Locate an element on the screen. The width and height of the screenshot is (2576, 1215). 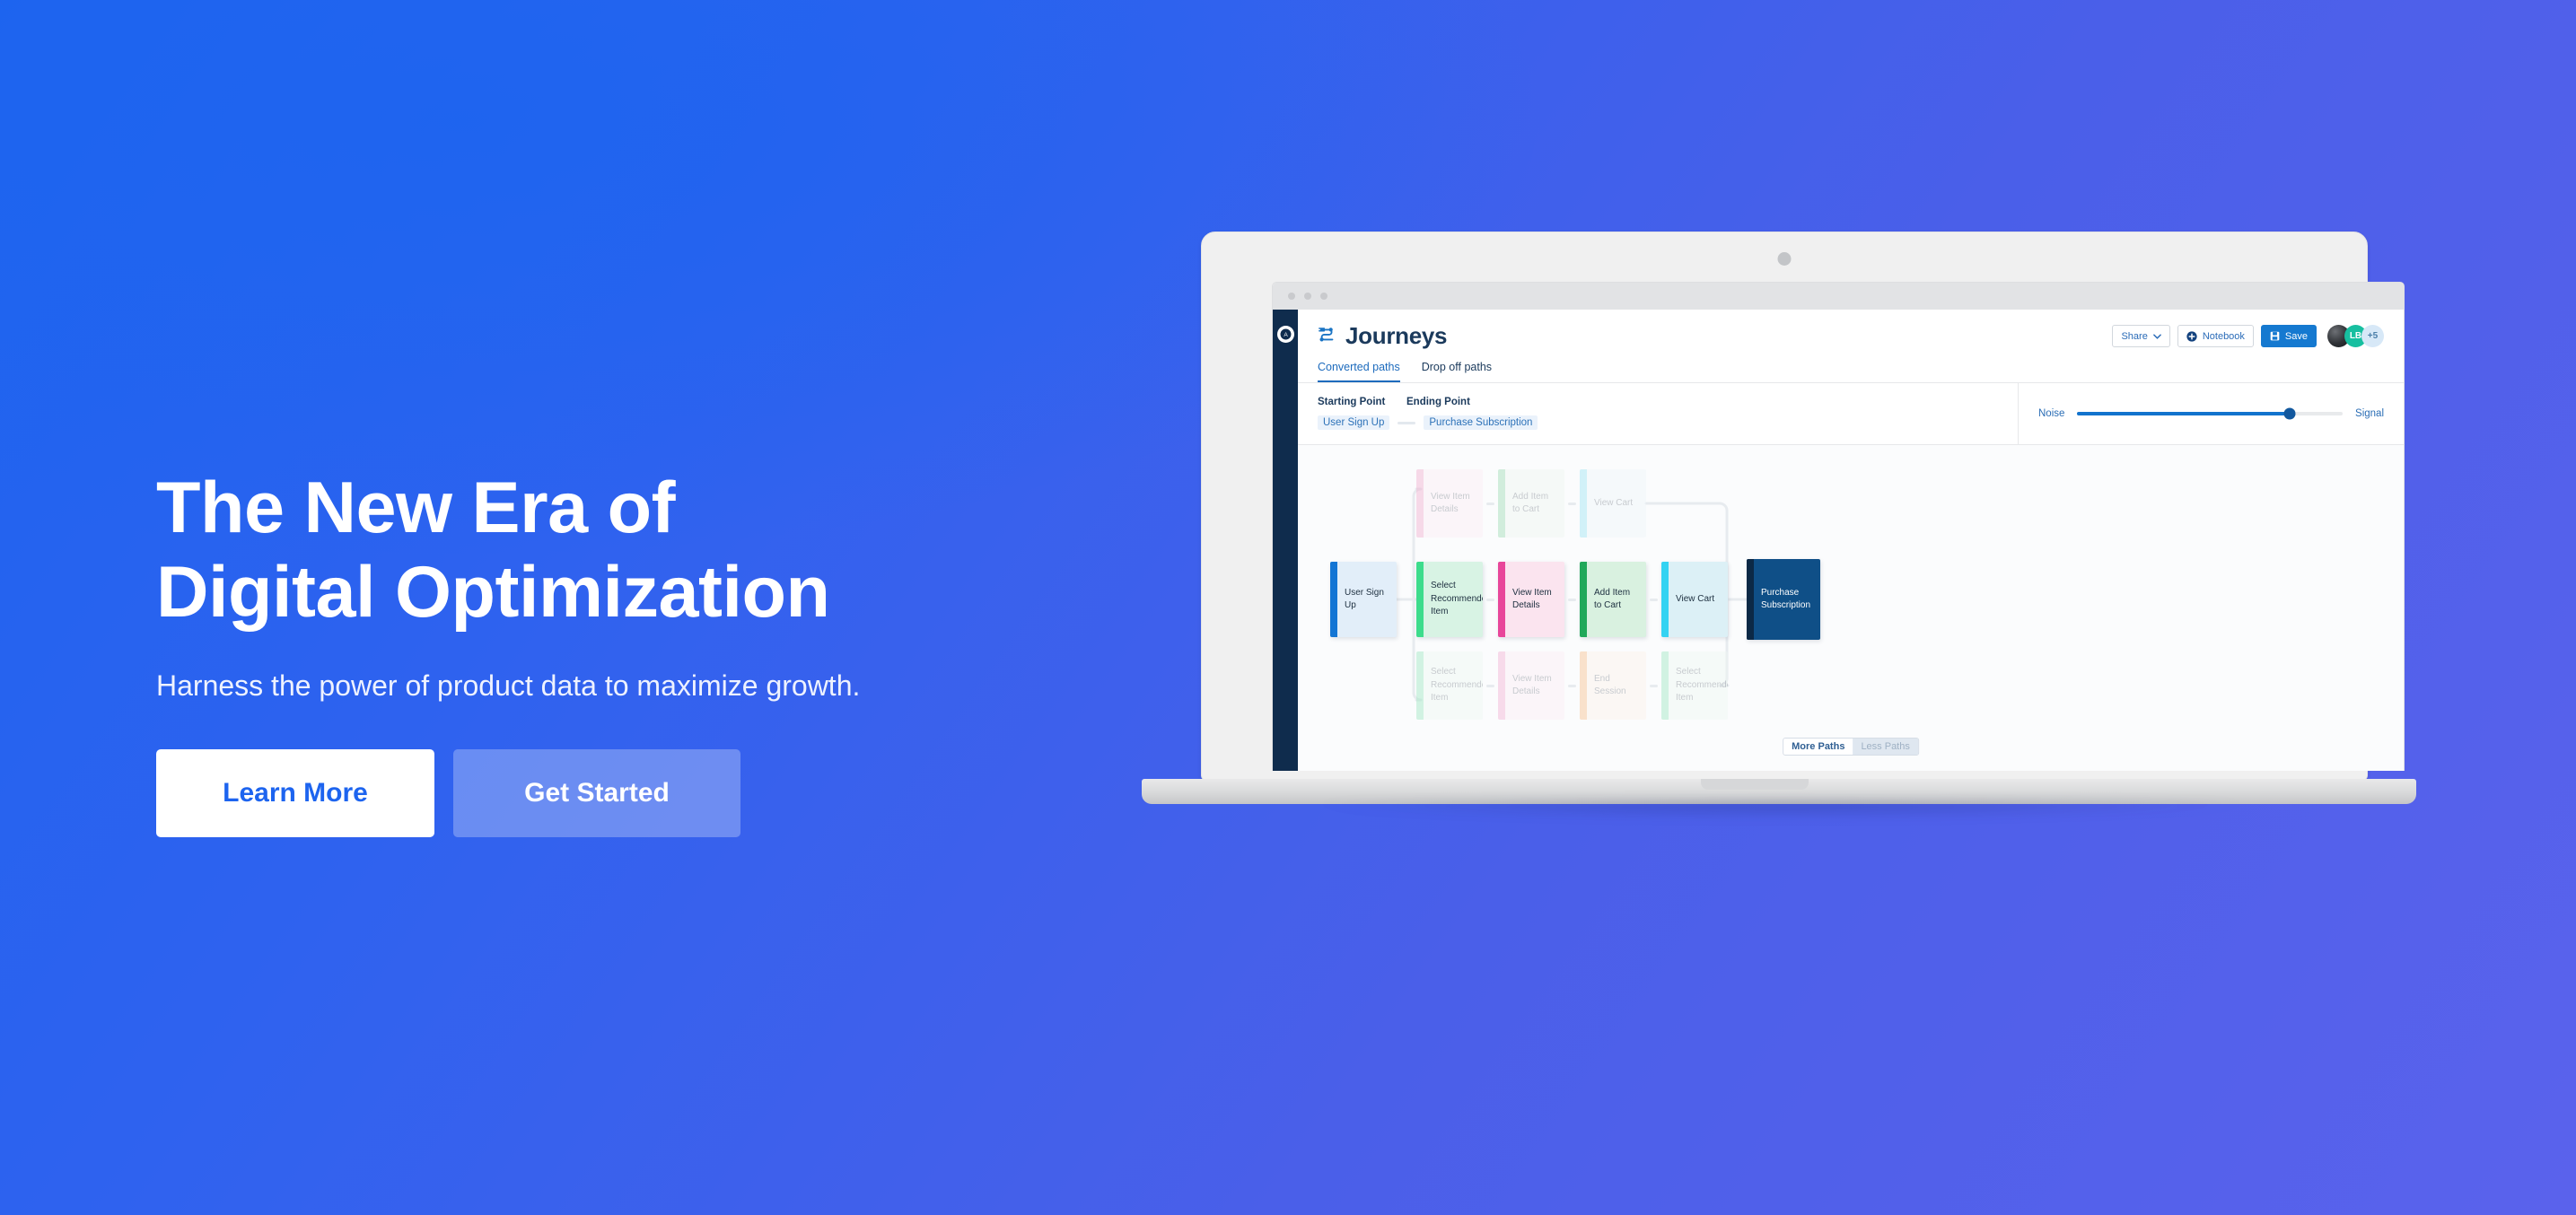
slider-label-noise: Noise is located at coordinates (2051, 414).